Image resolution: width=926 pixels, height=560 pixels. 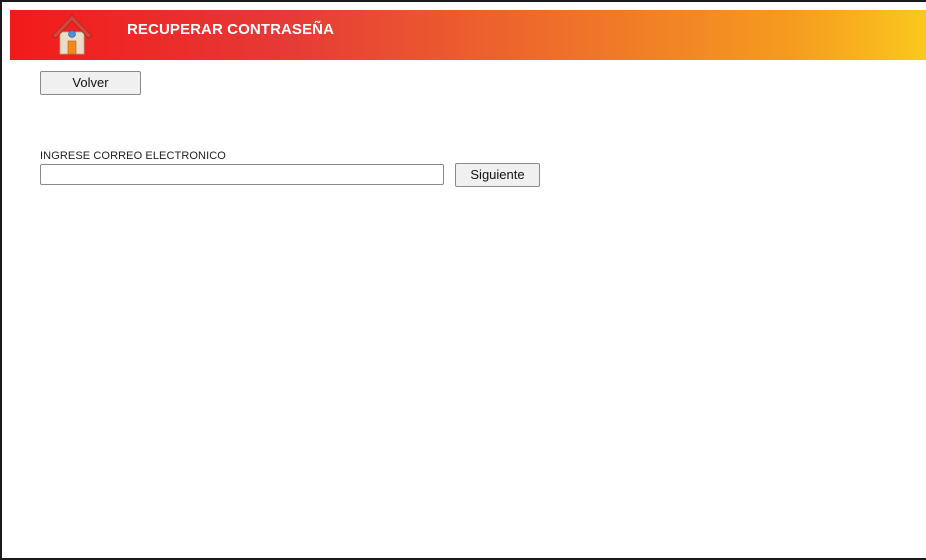 I want to click on email-label: INGRESE CORREO ELECTRONICO, so click(x=133, y=156).